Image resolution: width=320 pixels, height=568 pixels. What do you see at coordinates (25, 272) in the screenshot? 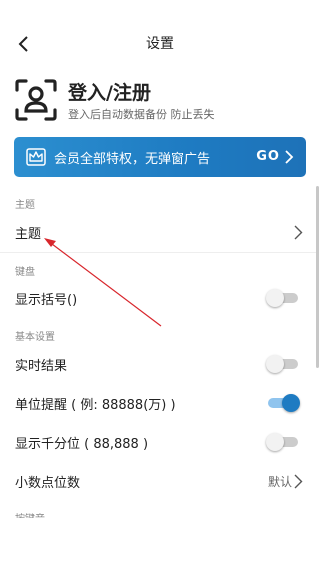
I see `section-keyboard: 键盘` at bounding box center [25, 272].